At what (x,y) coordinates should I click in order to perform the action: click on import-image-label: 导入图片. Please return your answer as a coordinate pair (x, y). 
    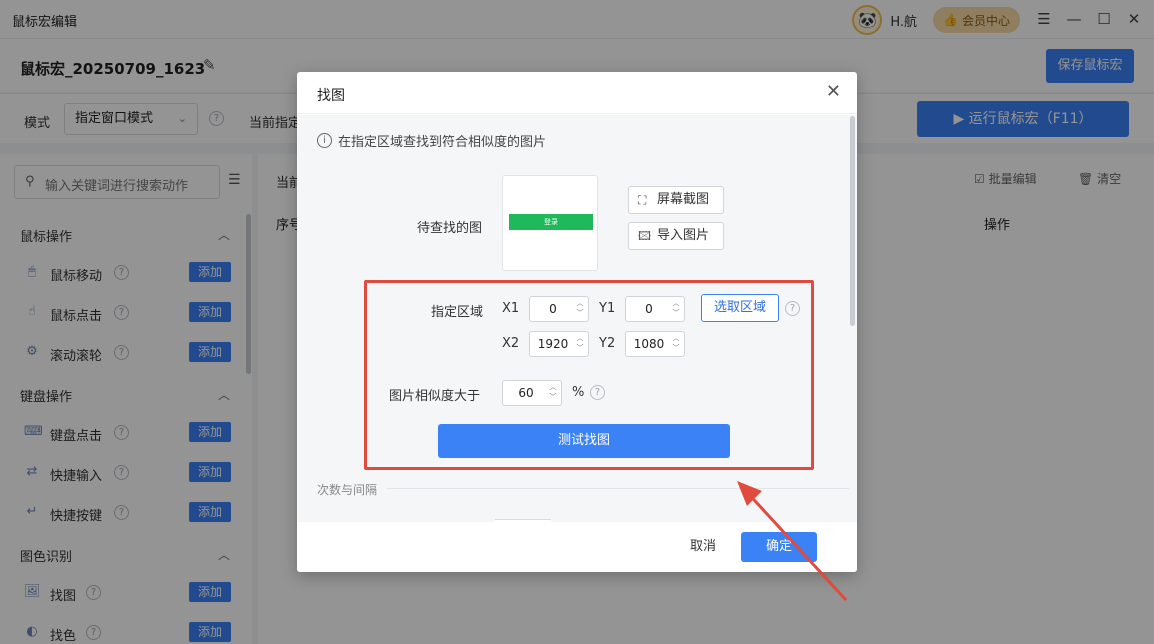
    Looking at the image, I should click on (683, 235).